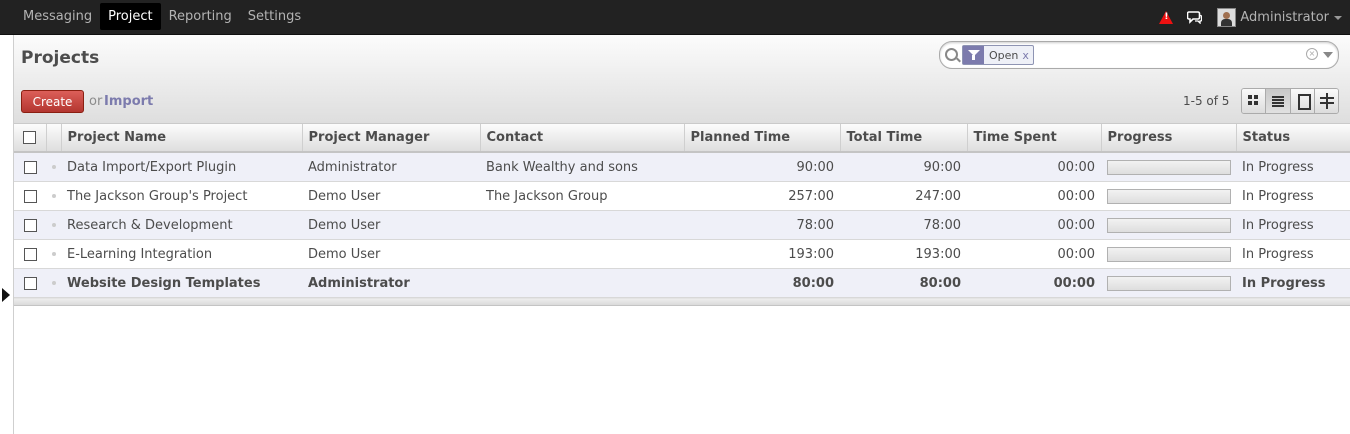 This screenshot has height=434, width=1350. What do you see at coordinates (903, 225) in the screenshot?
I see `cell-total-time: 78:00` at bounding box center [903, 225].